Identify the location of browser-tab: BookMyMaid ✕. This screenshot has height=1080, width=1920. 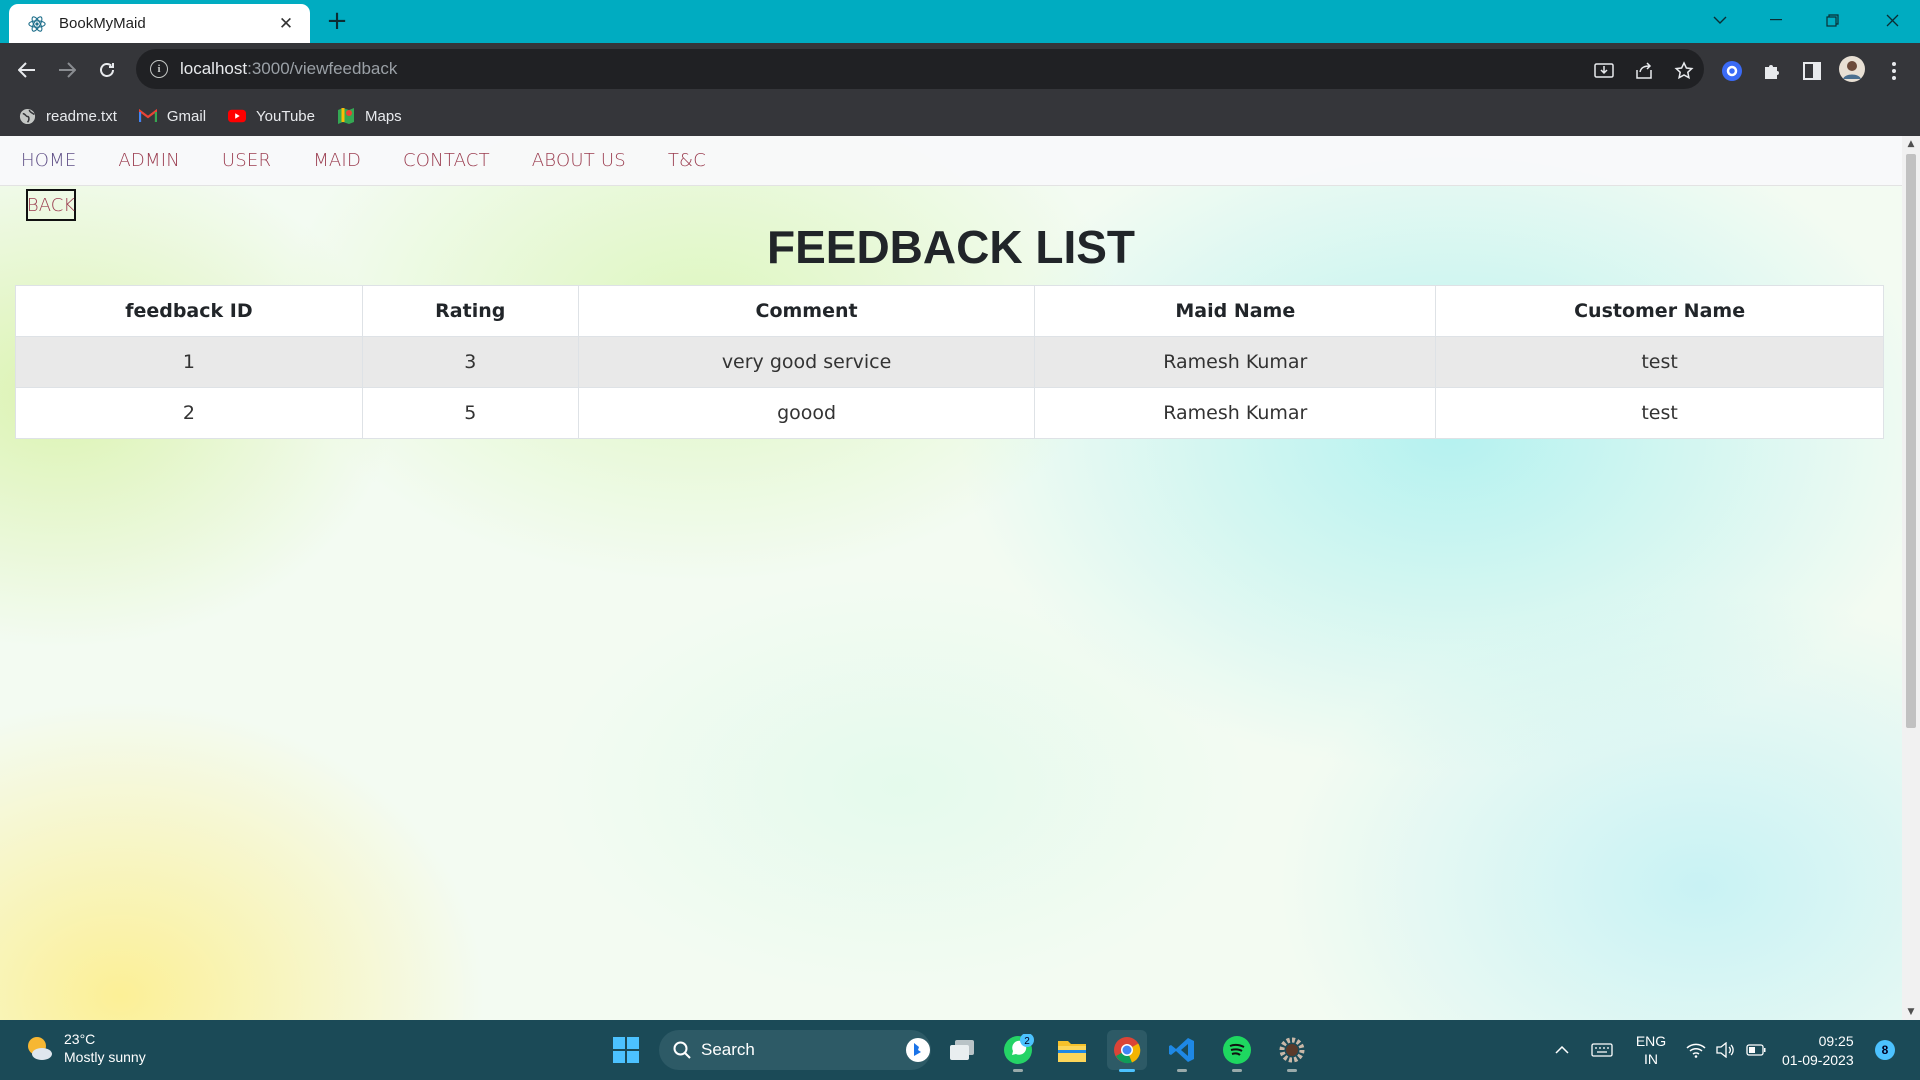
(159, 23).